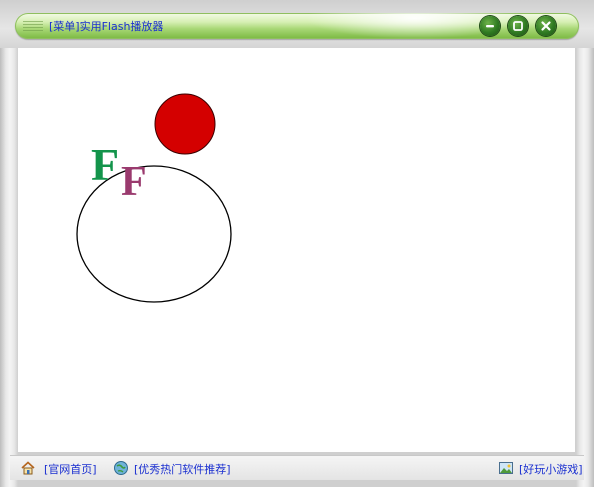  Describe the element at coordinates (28, 468) in the screenshot. I see `home-icon` at that location.